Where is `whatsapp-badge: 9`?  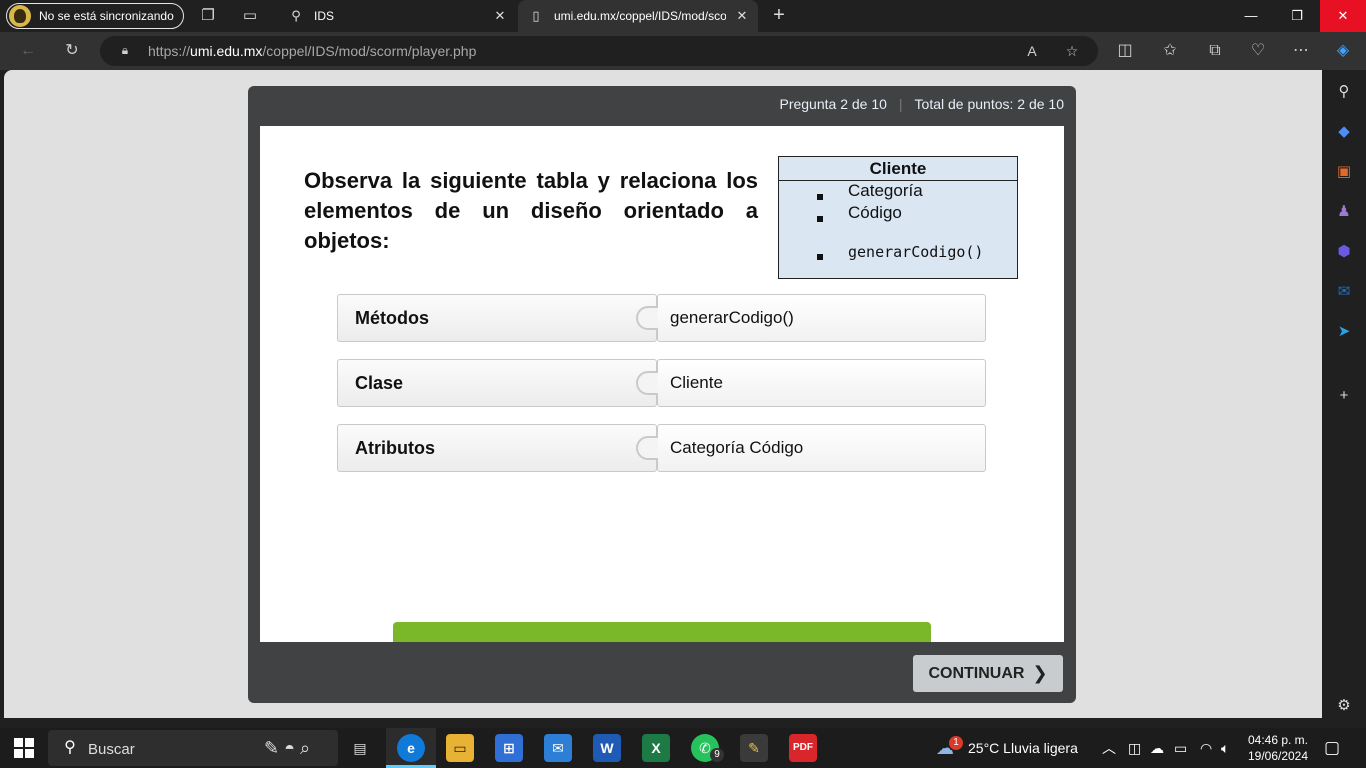 whatsapp-badge: 9 is located at coordinates (717, 755).